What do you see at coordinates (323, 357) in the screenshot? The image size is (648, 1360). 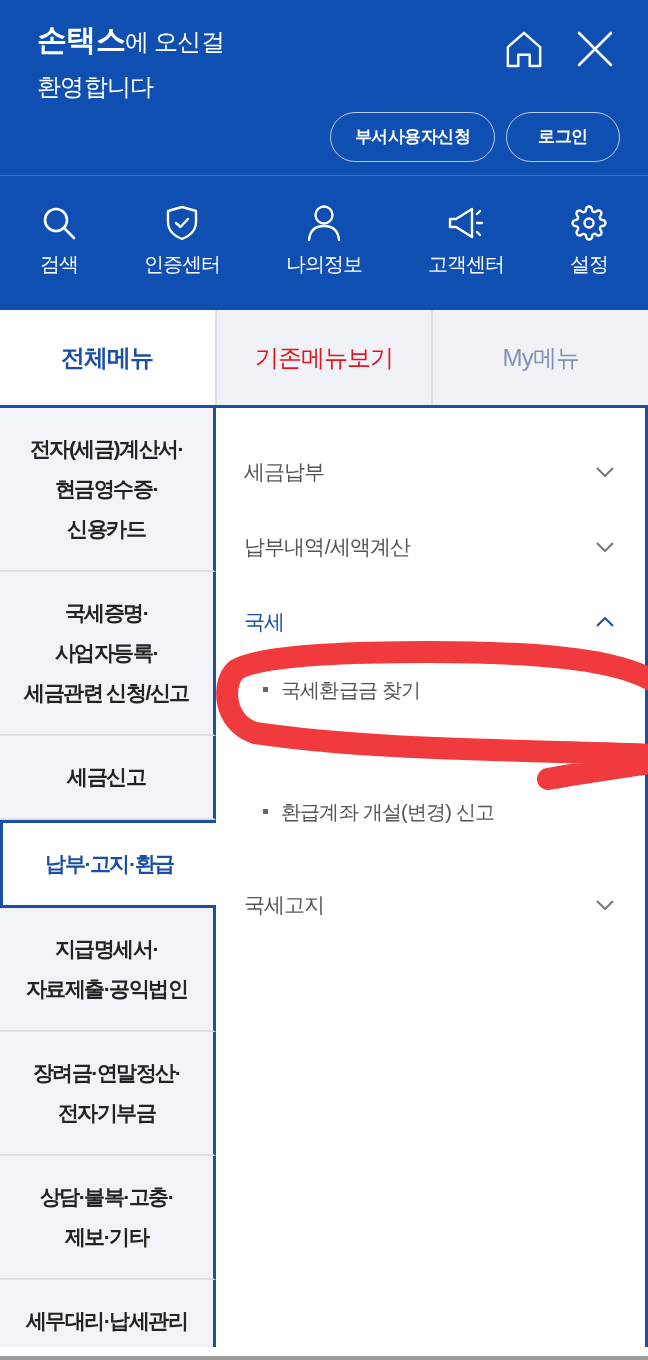 I see `menu-tab: 기존메뉴보기` at bounding box center [323, 357].